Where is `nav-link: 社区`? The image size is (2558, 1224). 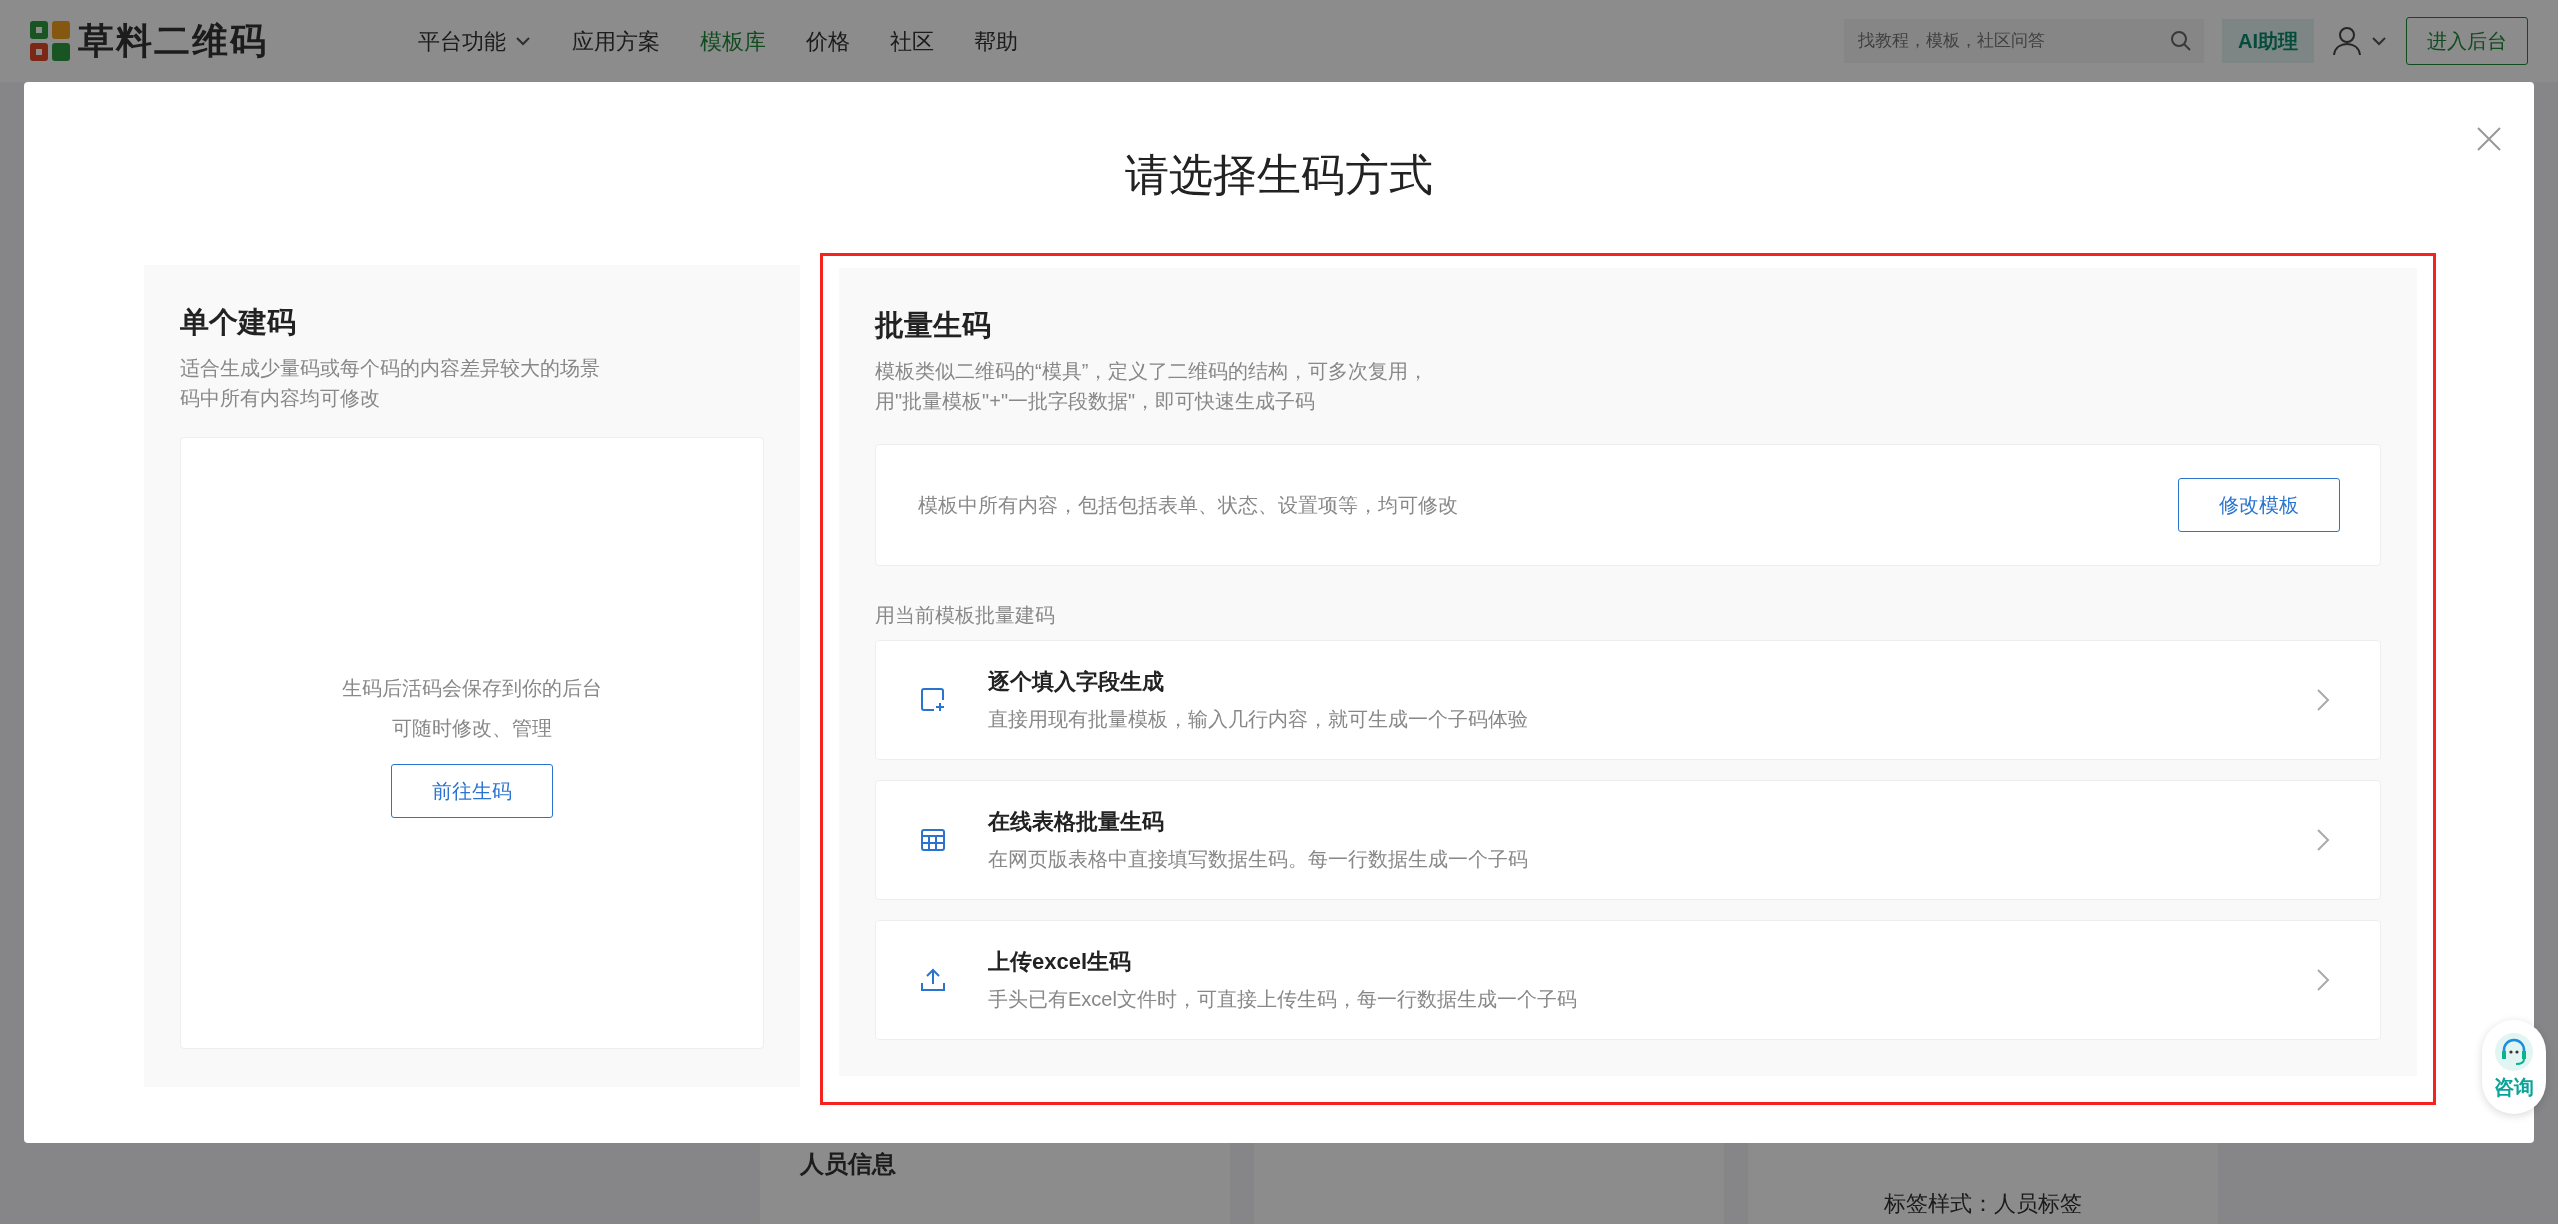
nav-link: 社区 is located at coordinates (912, 41).